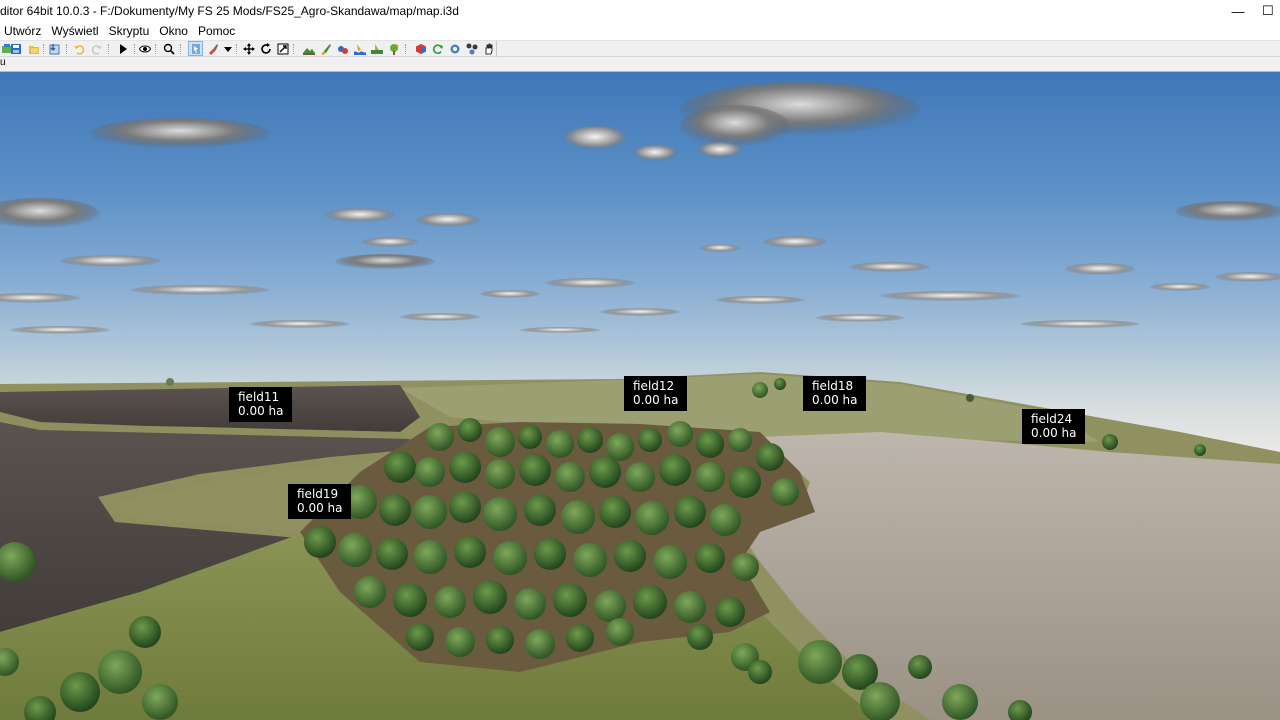  Describe the element at coordinates (359, 48) in the screenshot. I see `water-icon` at that location.